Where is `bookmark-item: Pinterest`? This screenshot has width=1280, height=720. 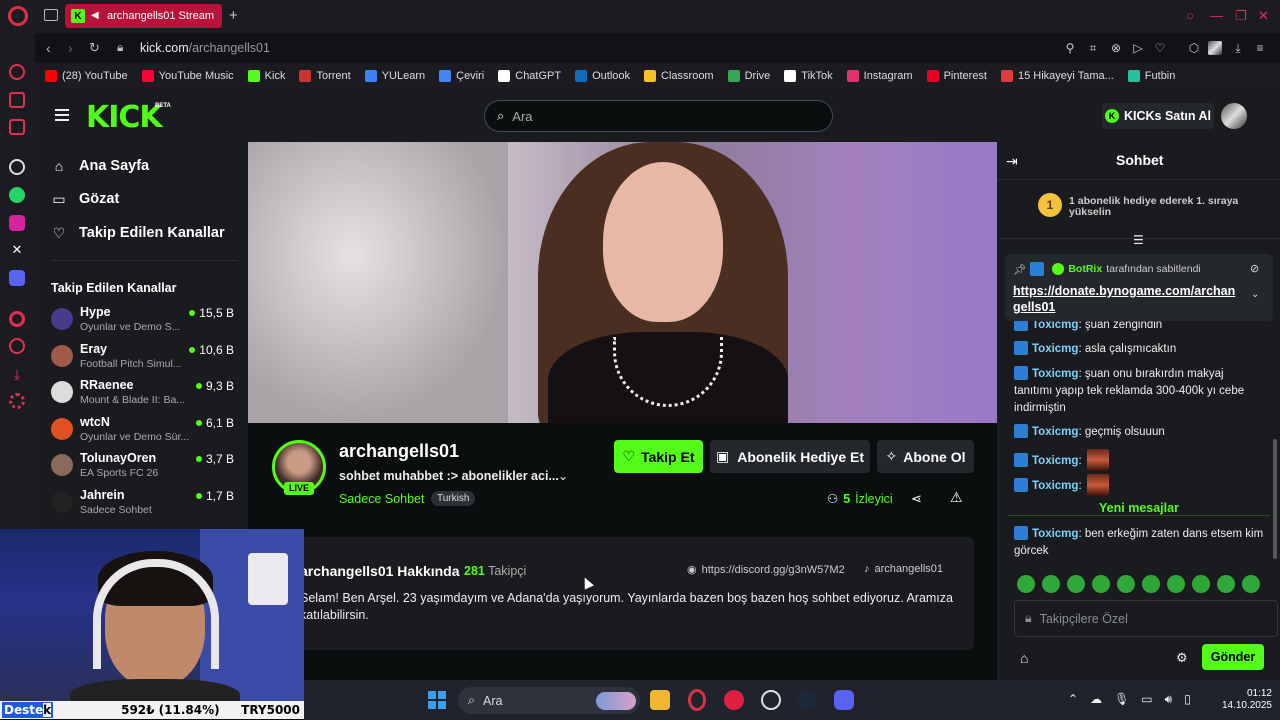
bookmark-item: Pinterest is located at coordinates (956, 76).